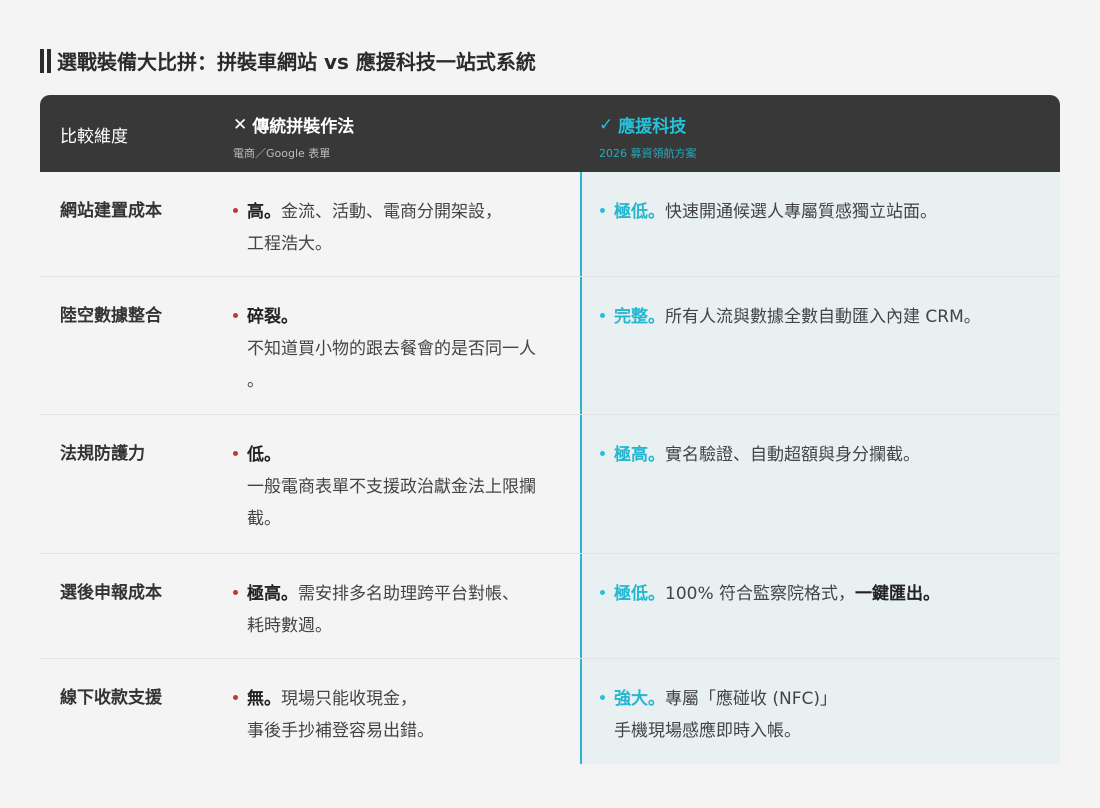 The width and height of the screenshot is (1100, 808). Describe the element at coordinates (289, 244) in the screenshot. I see `cell-text: 工程浩大。` at that location.